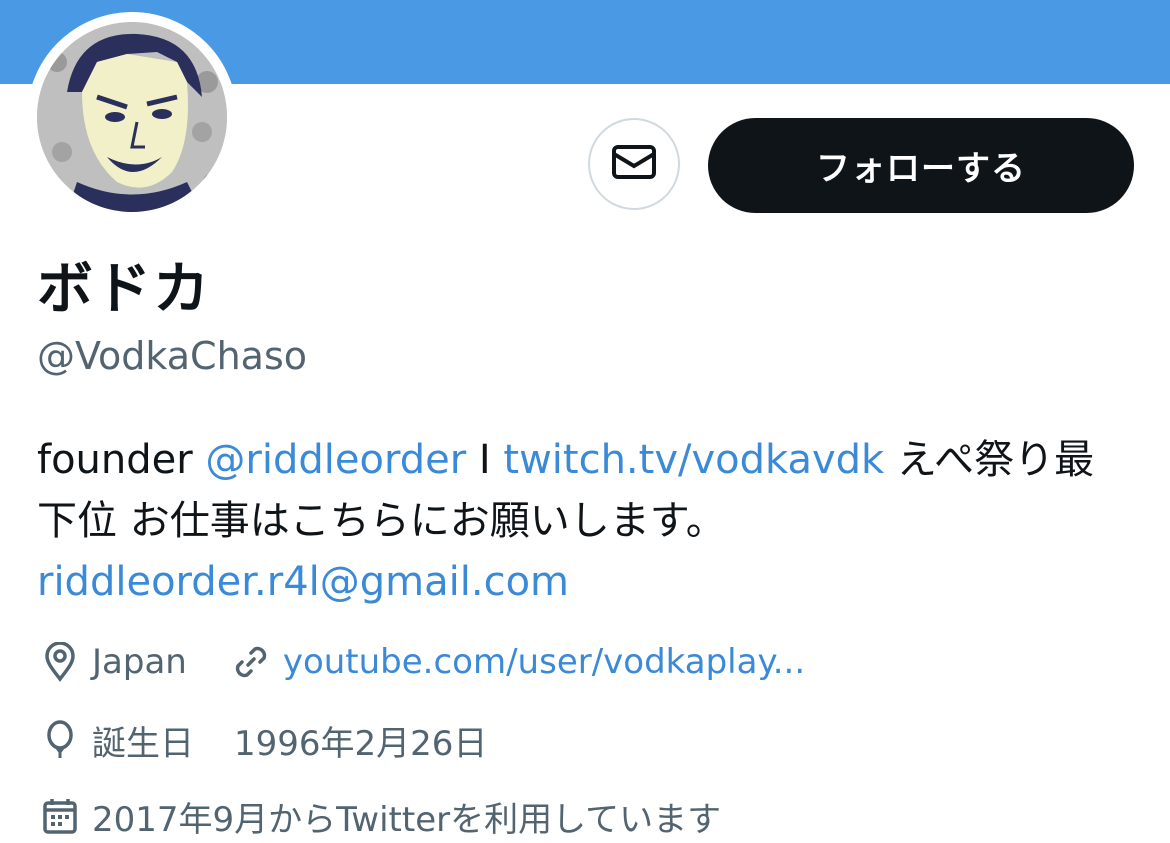 The height and width of the screenshot is (843, 1170). What do you see at coordinates (335, 460) in the screenshot?
I see `mention-link: @riddleorder` at bounding box center [335, 460].